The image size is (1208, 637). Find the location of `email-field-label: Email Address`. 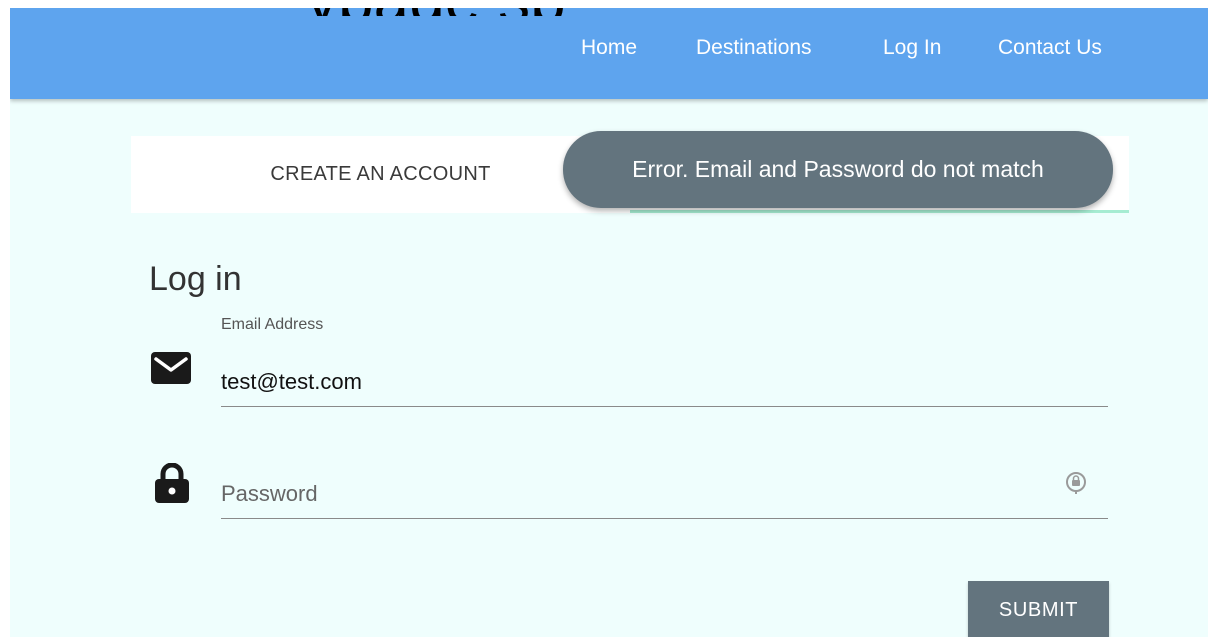

email-field-label: Email Address is located at coordinates (272, 324).